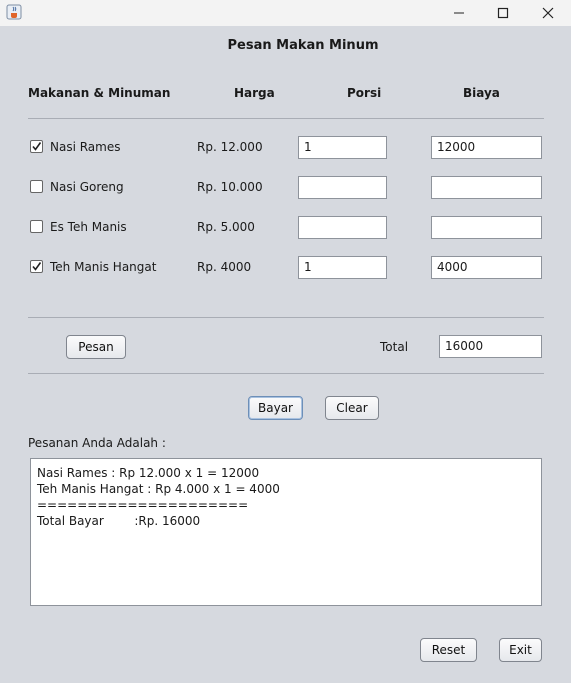 The width and height of the screenshot is (571, 683). What do you see at coordinates (14, 12) in the screenshot?
I see `java-cup-icon` at bounding box center [14, 12].